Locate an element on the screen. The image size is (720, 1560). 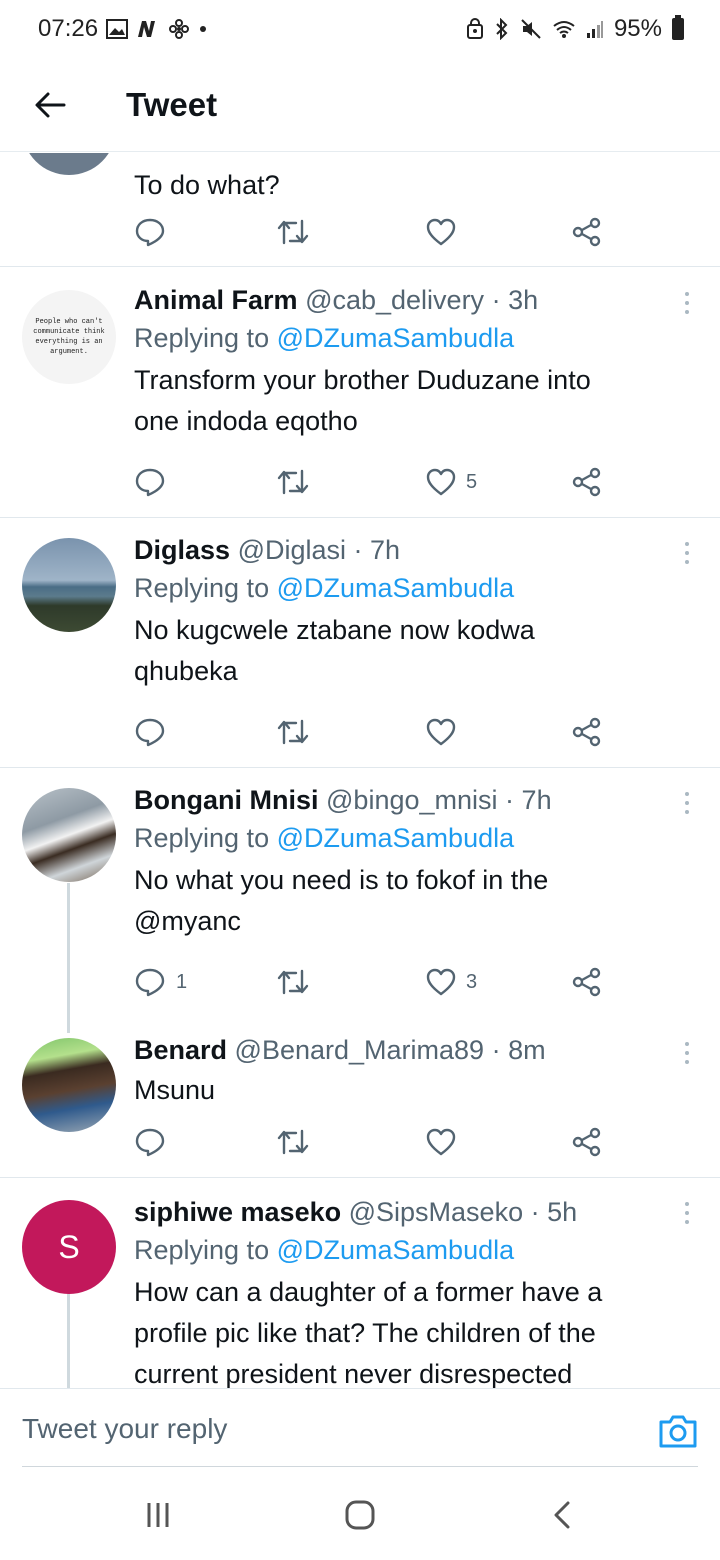
tweet-header: Bongani Mnisi @bingo_mnisi · 7h is located at coordinates (407, 800).